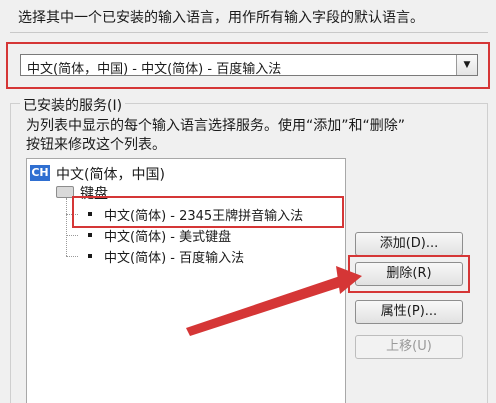 This screenshot has height=403, width=496. Describe the element at coordinates (265, 306) in the screenshot. I see `arrow-shaft` at that location.